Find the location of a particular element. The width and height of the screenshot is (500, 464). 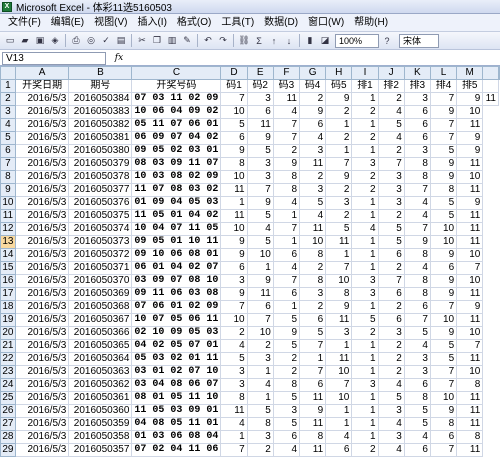

draw-numbers-cell: 10 07 05 06 11 is located at coordinates (176, 320).